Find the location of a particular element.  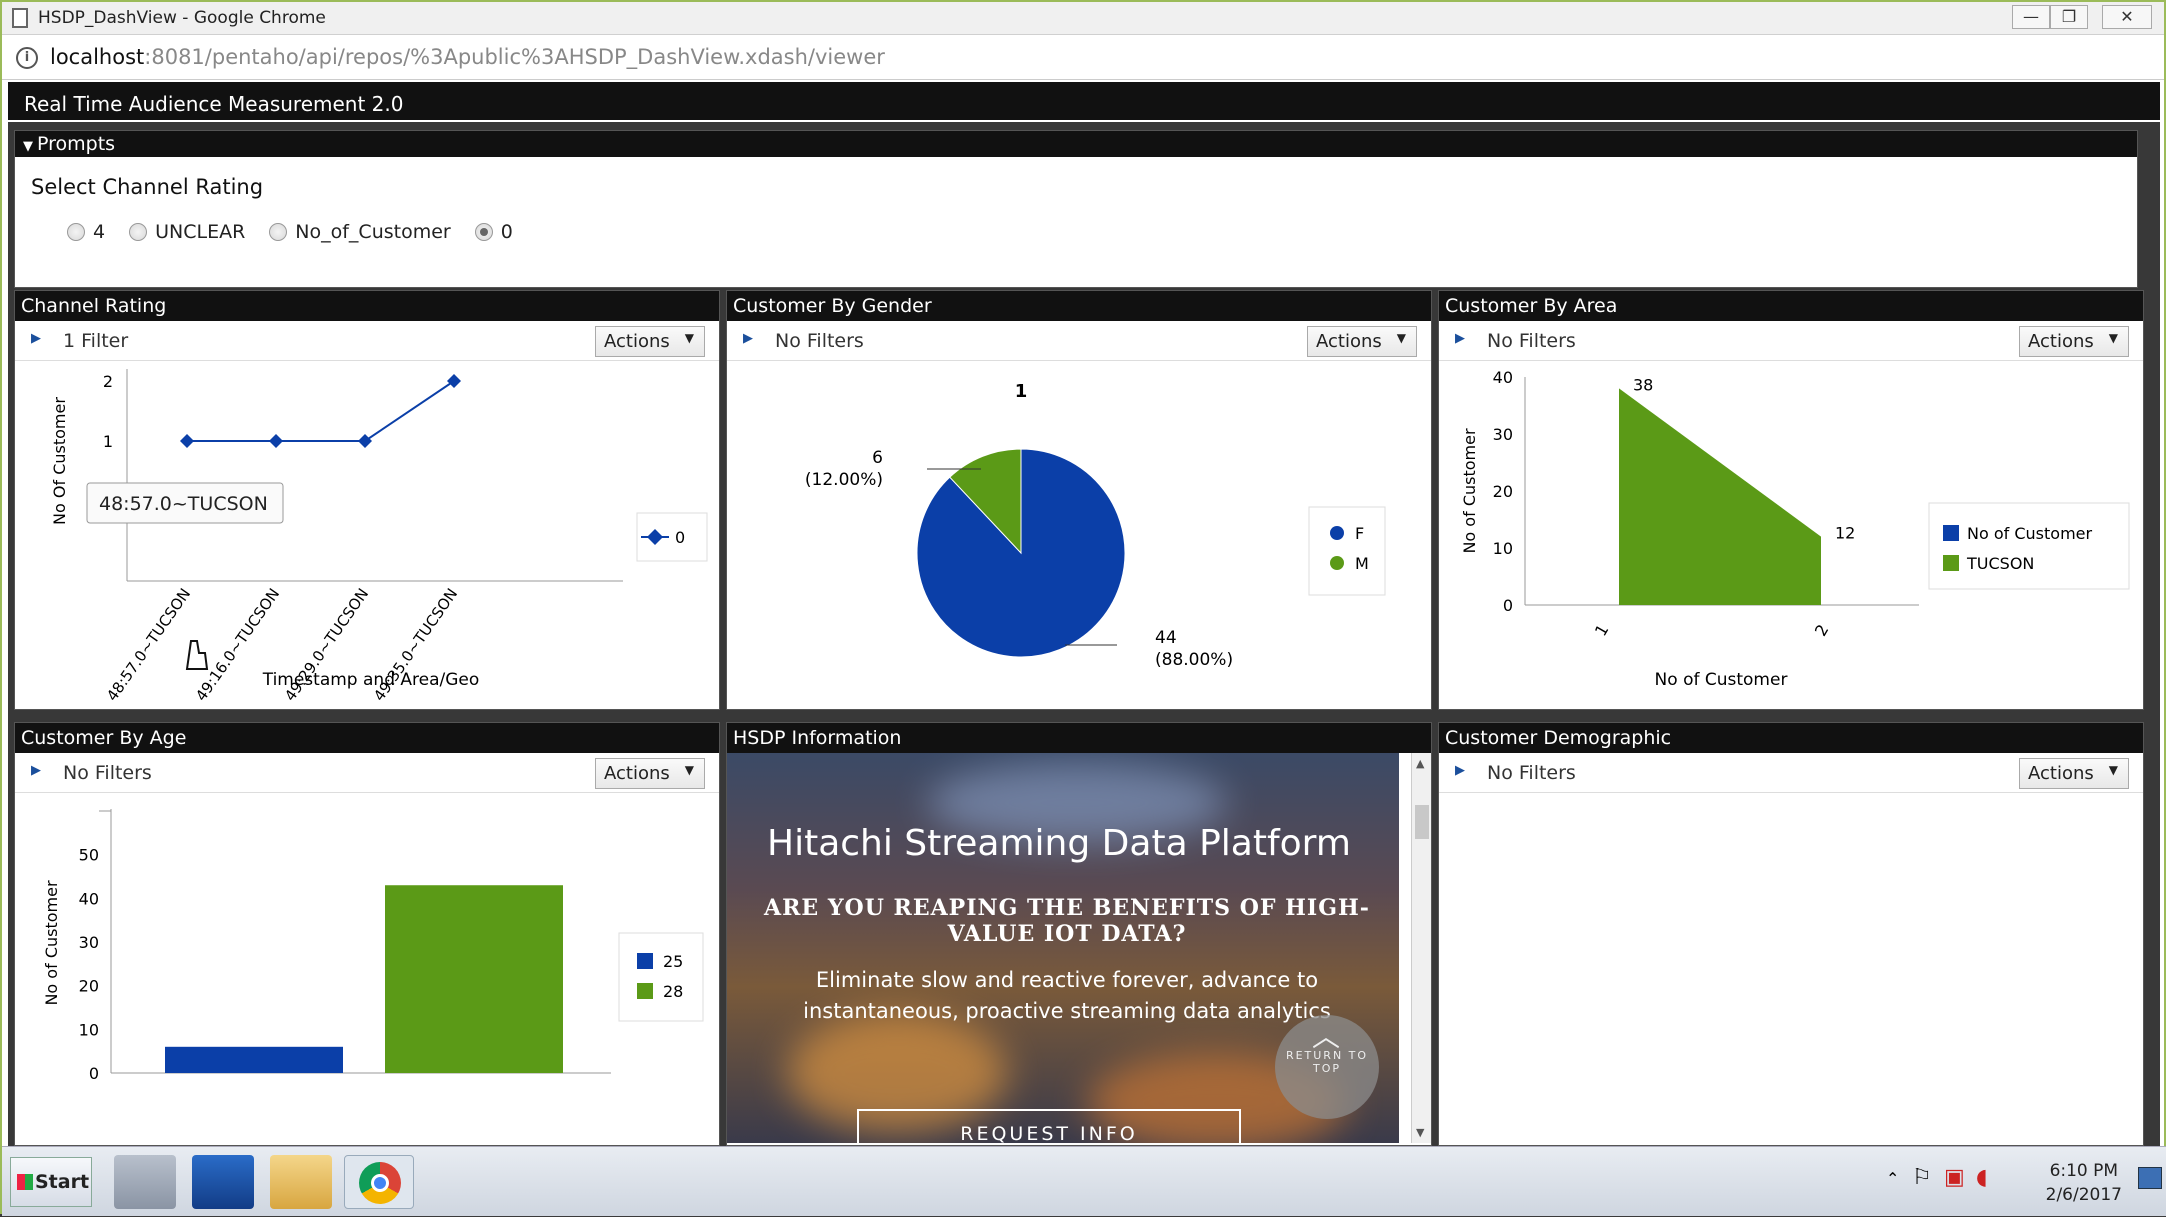

scroll-up-icon: ▲ is located at coordinates (1420, 763).